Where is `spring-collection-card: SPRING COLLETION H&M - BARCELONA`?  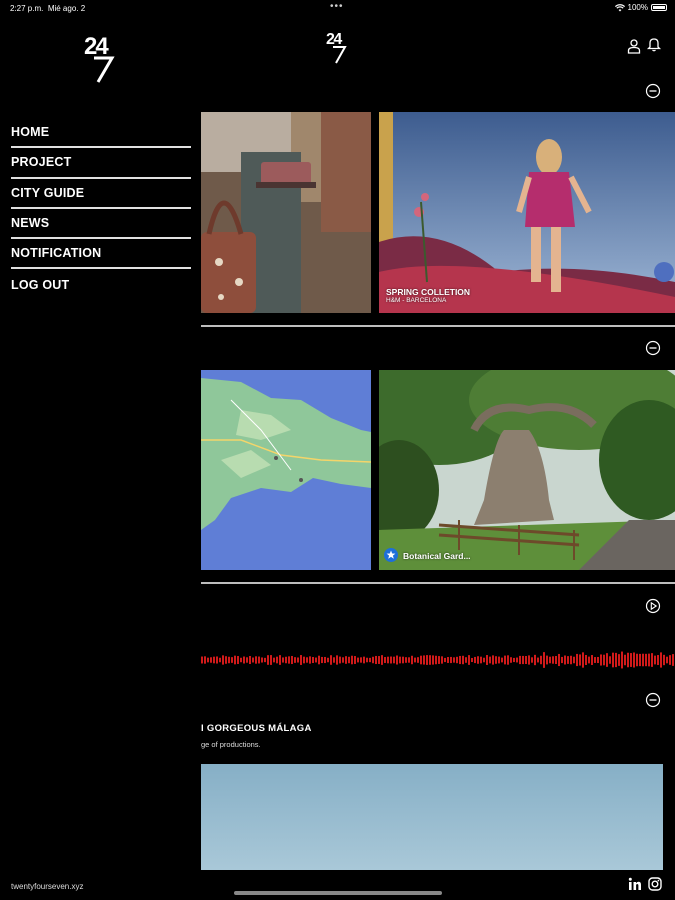 spring-collection-card: SPRING COLLETION H&M - BARCELONA is located at coordinates (527, 212).